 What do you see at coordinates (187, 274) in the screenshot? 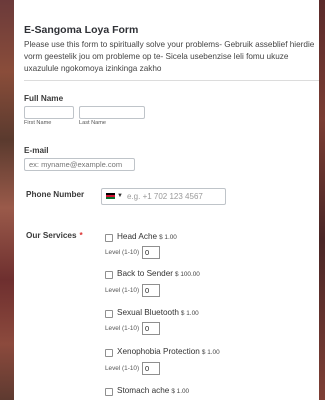
I see `service-price: $ 100.00` at bounding box center [187, 274].